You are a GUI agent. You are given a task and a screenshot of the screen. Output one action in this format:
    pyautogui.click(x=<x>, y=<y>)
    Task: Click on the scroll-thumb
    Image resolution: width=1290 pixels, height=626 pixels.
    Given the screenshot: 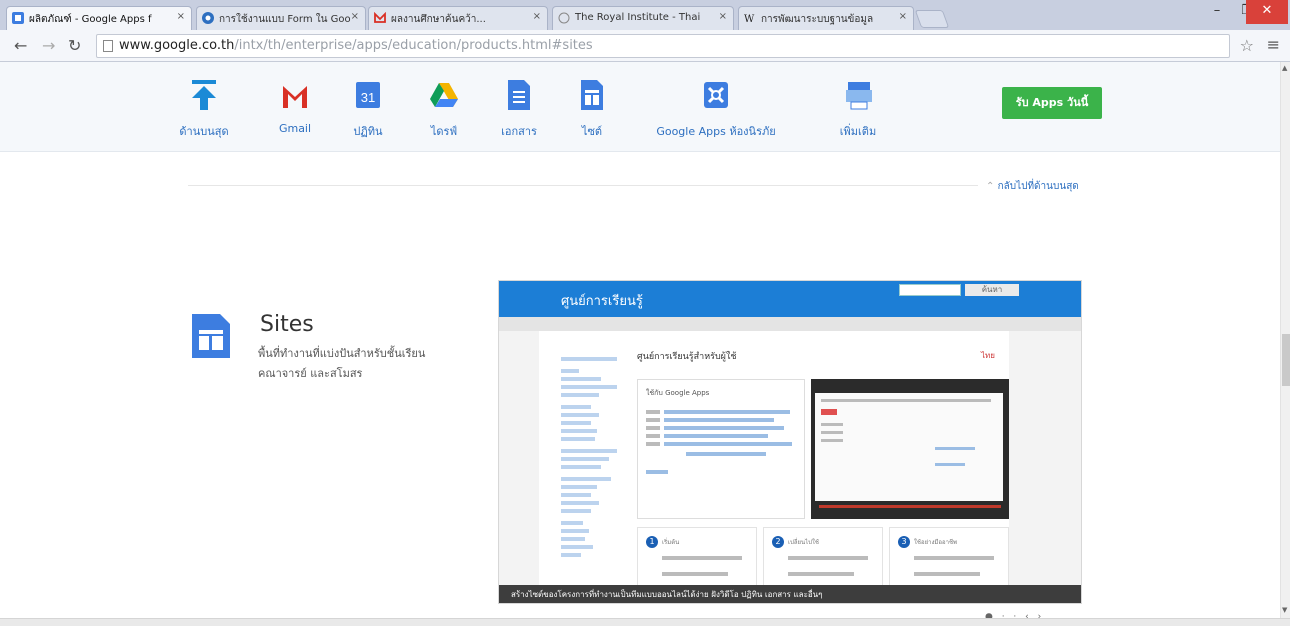 What is the action you would take?
    pyautogui.click(x=1286, y=360)
    